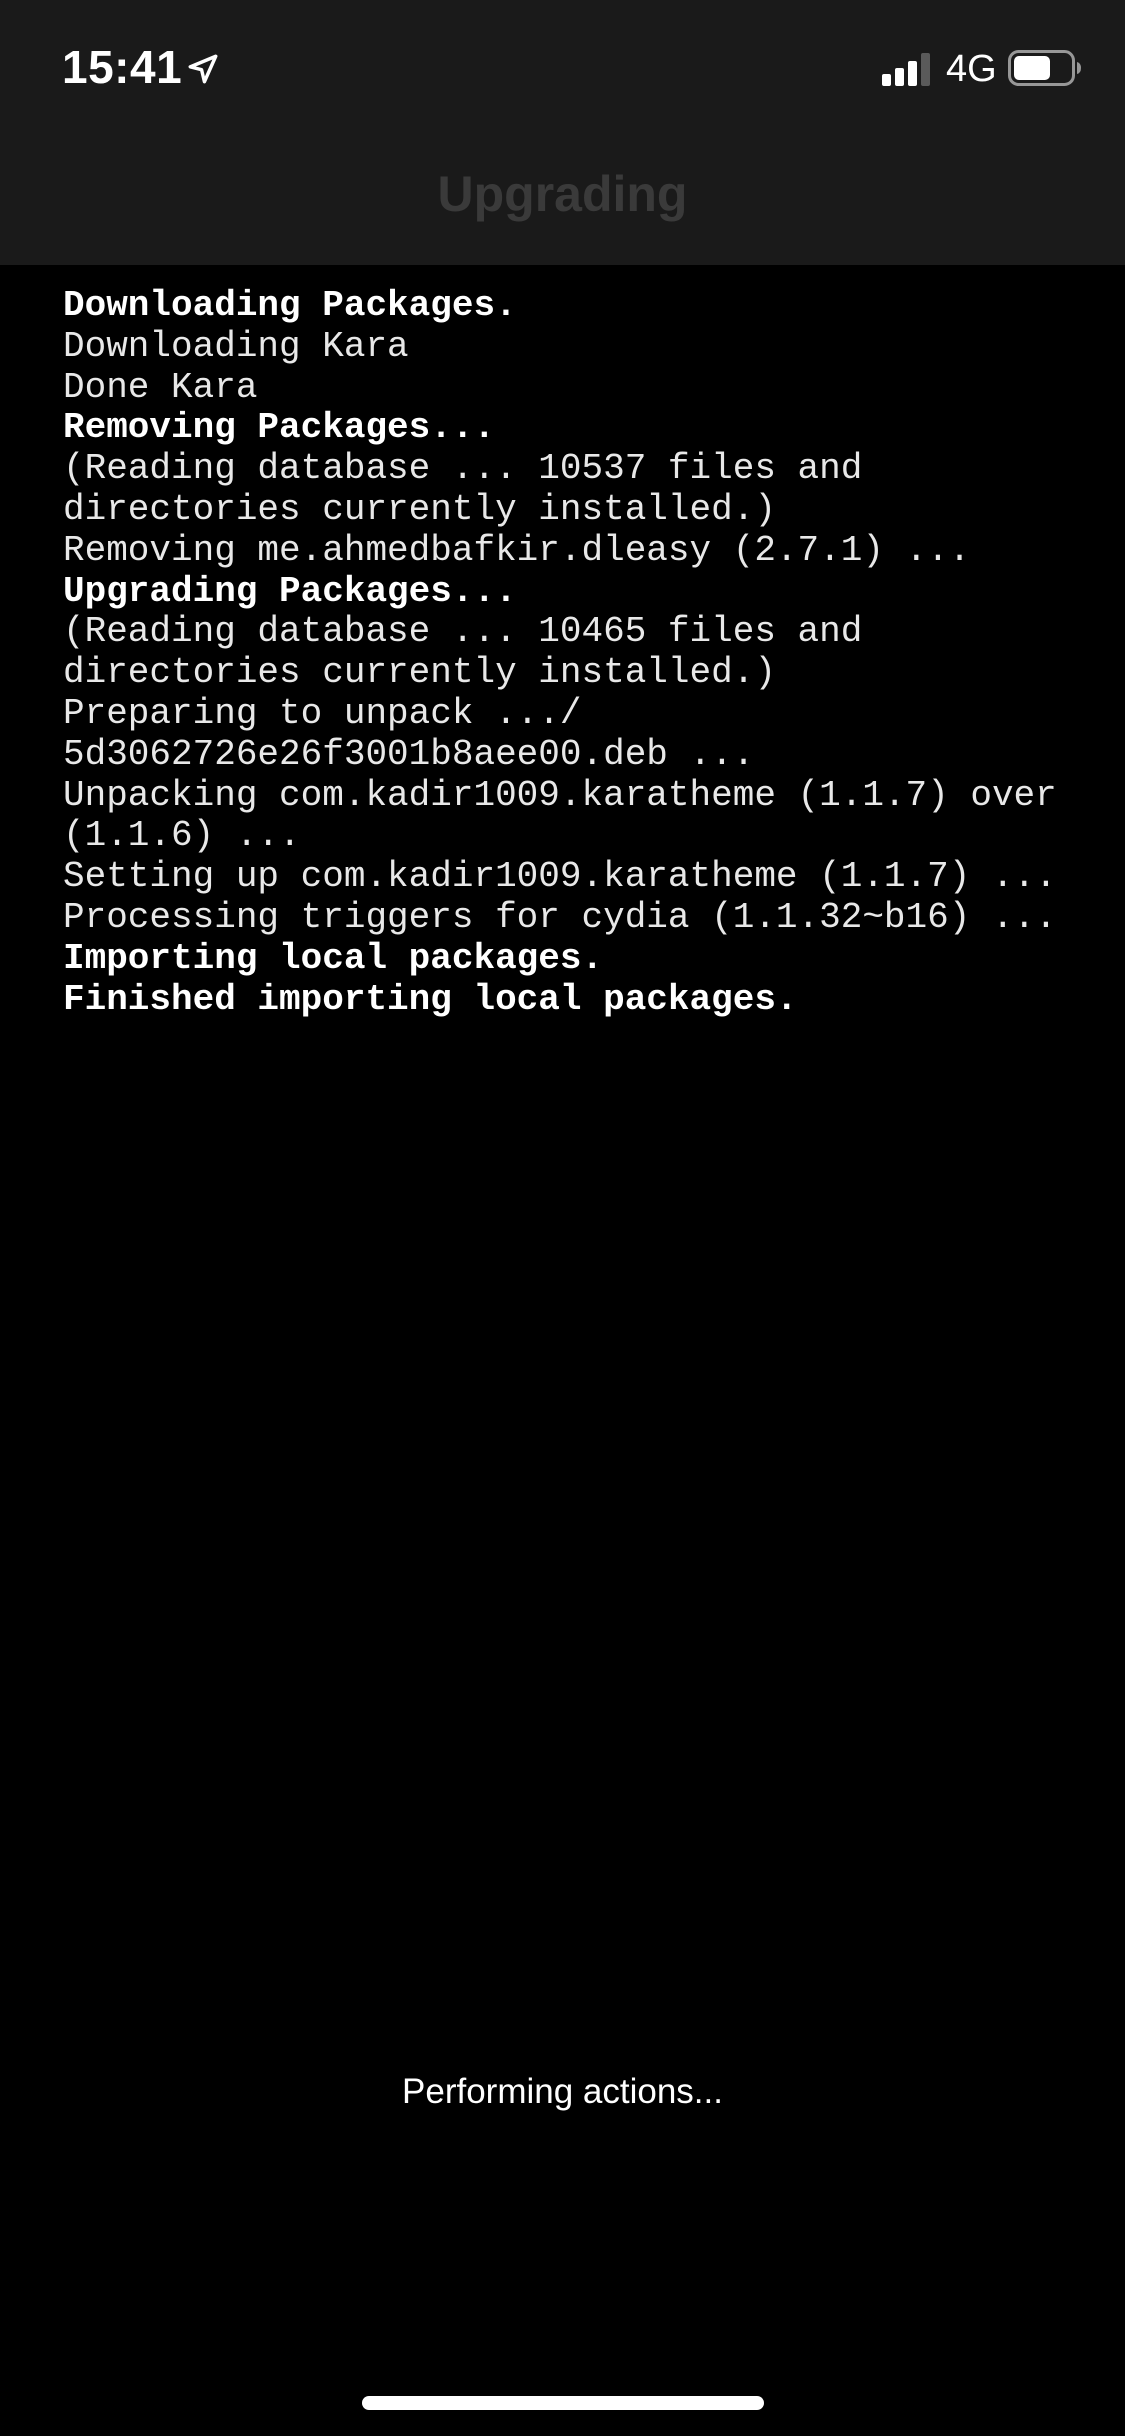 The height and width of the screenshot is (2436, 1125). I want to click on console-line: Downloading Kara, so click(236, 346).